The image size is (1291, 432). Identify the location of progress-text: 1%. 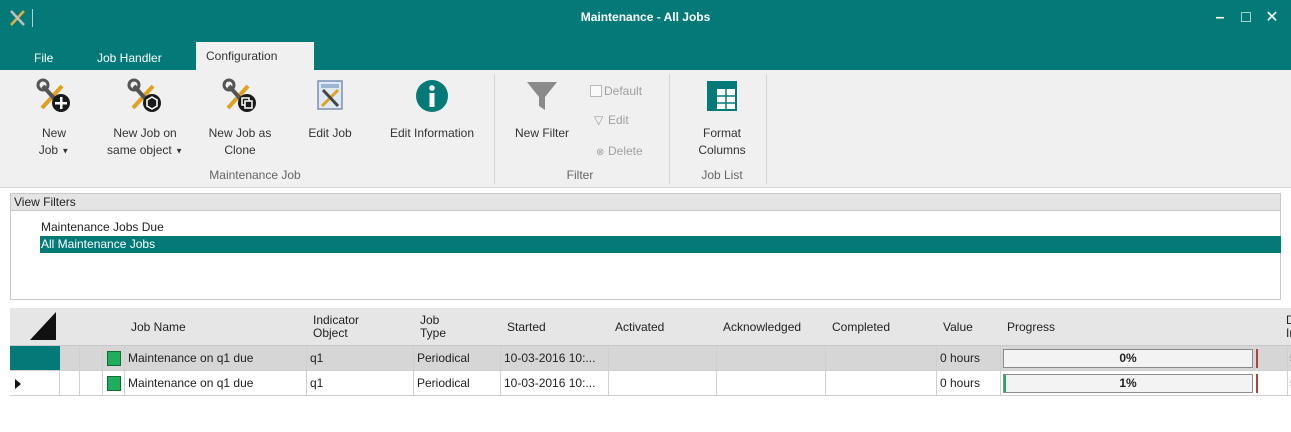
(1128, 383).